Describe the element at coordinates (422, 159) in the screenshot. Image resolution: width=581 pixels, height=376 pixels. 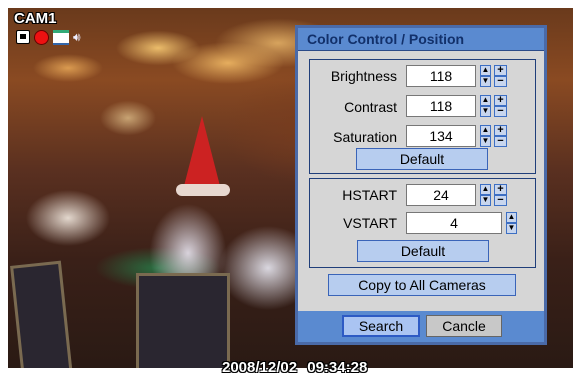
I see `color-default-button: Default` at that location.